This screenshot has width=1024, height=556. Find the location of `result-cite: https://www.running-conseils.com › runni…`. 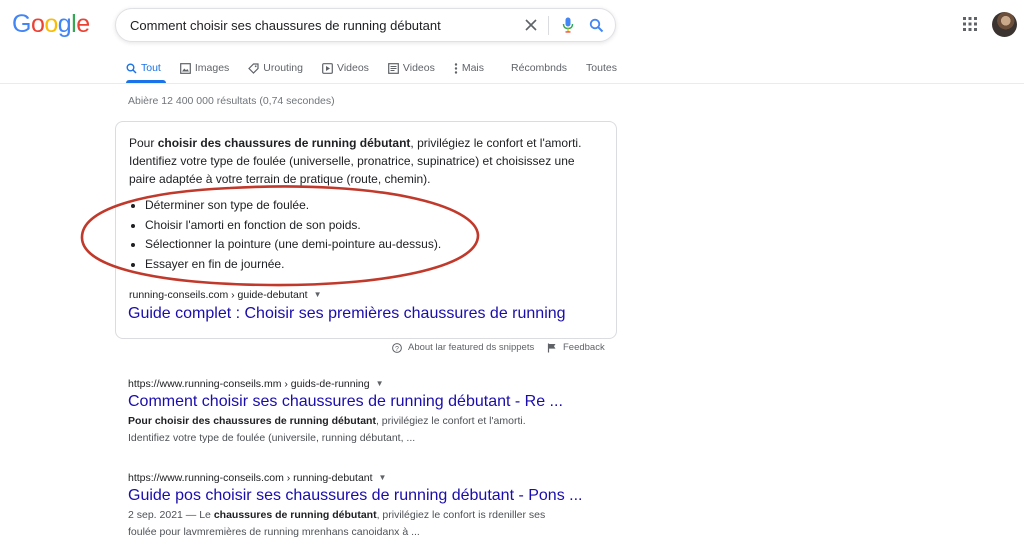

result-cite: https://www.running-conseils.com › runni… is located at coordinates (363, 478).